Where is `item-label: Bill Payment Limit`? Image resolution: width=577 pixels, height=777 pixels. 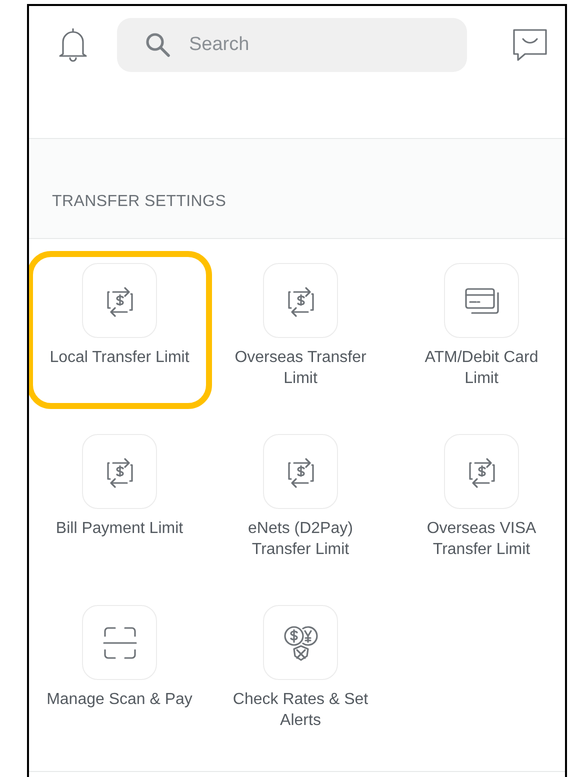 item-label: Bill Payment Limit is located at coordinates (119, 529).